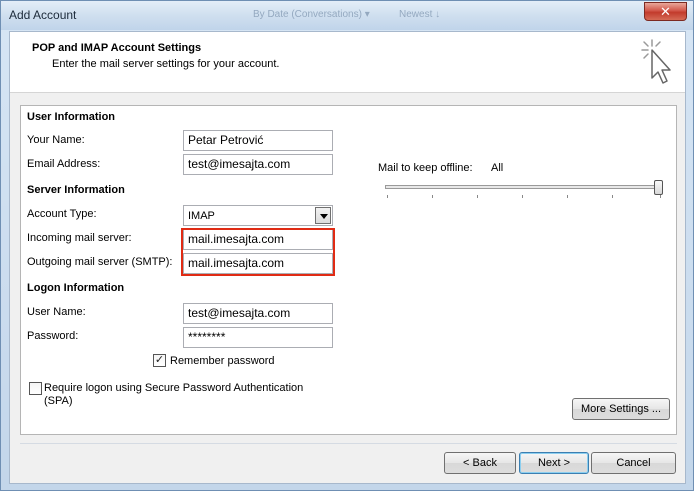 The height and width of the screenshot is (491, 694). I want to click on spa-checkbox, so click(35, 388).